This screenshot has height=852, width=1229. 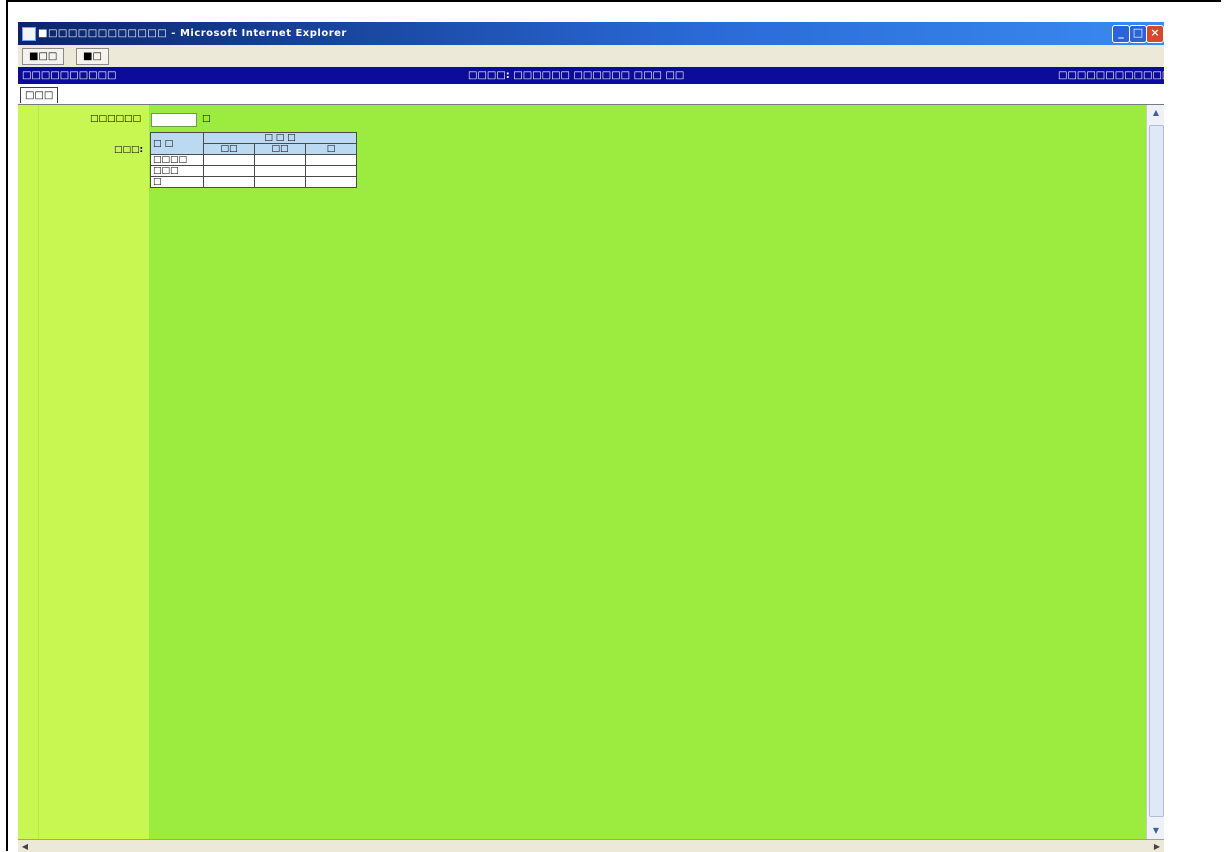 I want to click on field-label: □□□□□□, so click(x=116, y=119).